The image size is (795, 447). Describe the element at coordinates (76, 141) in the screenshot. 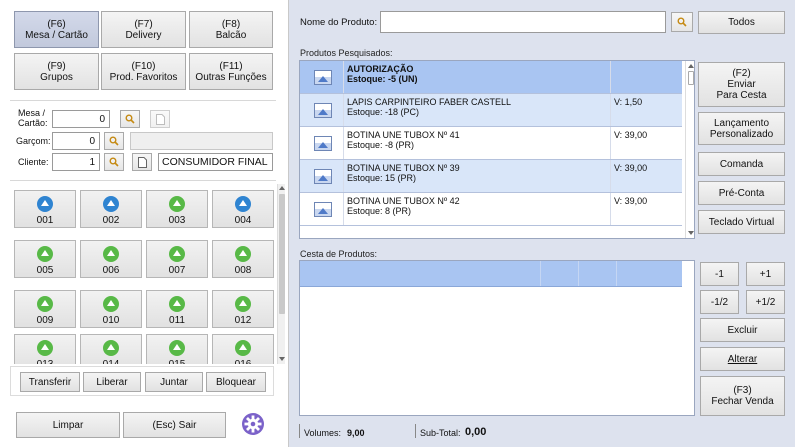

I see `garcom-input: 0` at that location.